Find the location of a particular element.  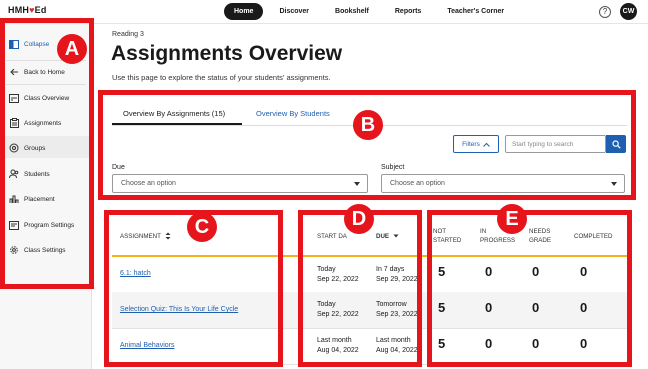

nav-bookshelf: Bookshelf is located at coordinates (352, 11).